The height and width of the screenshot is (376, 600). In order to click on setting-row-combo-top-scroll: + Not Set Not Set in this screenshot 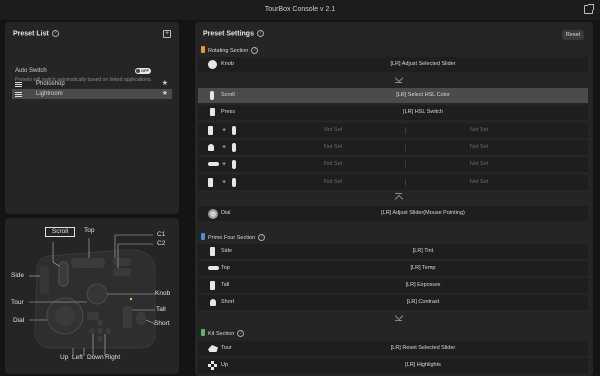, I will do `click(393, 164)`.